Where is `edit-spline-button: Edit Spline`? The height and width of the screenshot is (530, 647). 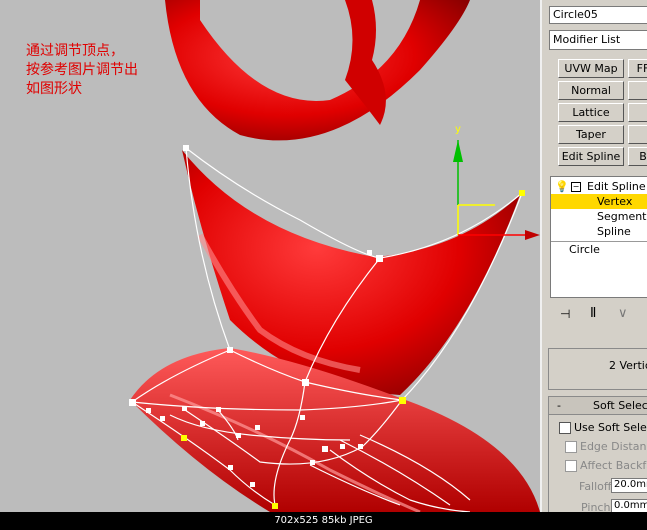 edit-spline-button: Edit Spline is located at coordinates (591, 156).